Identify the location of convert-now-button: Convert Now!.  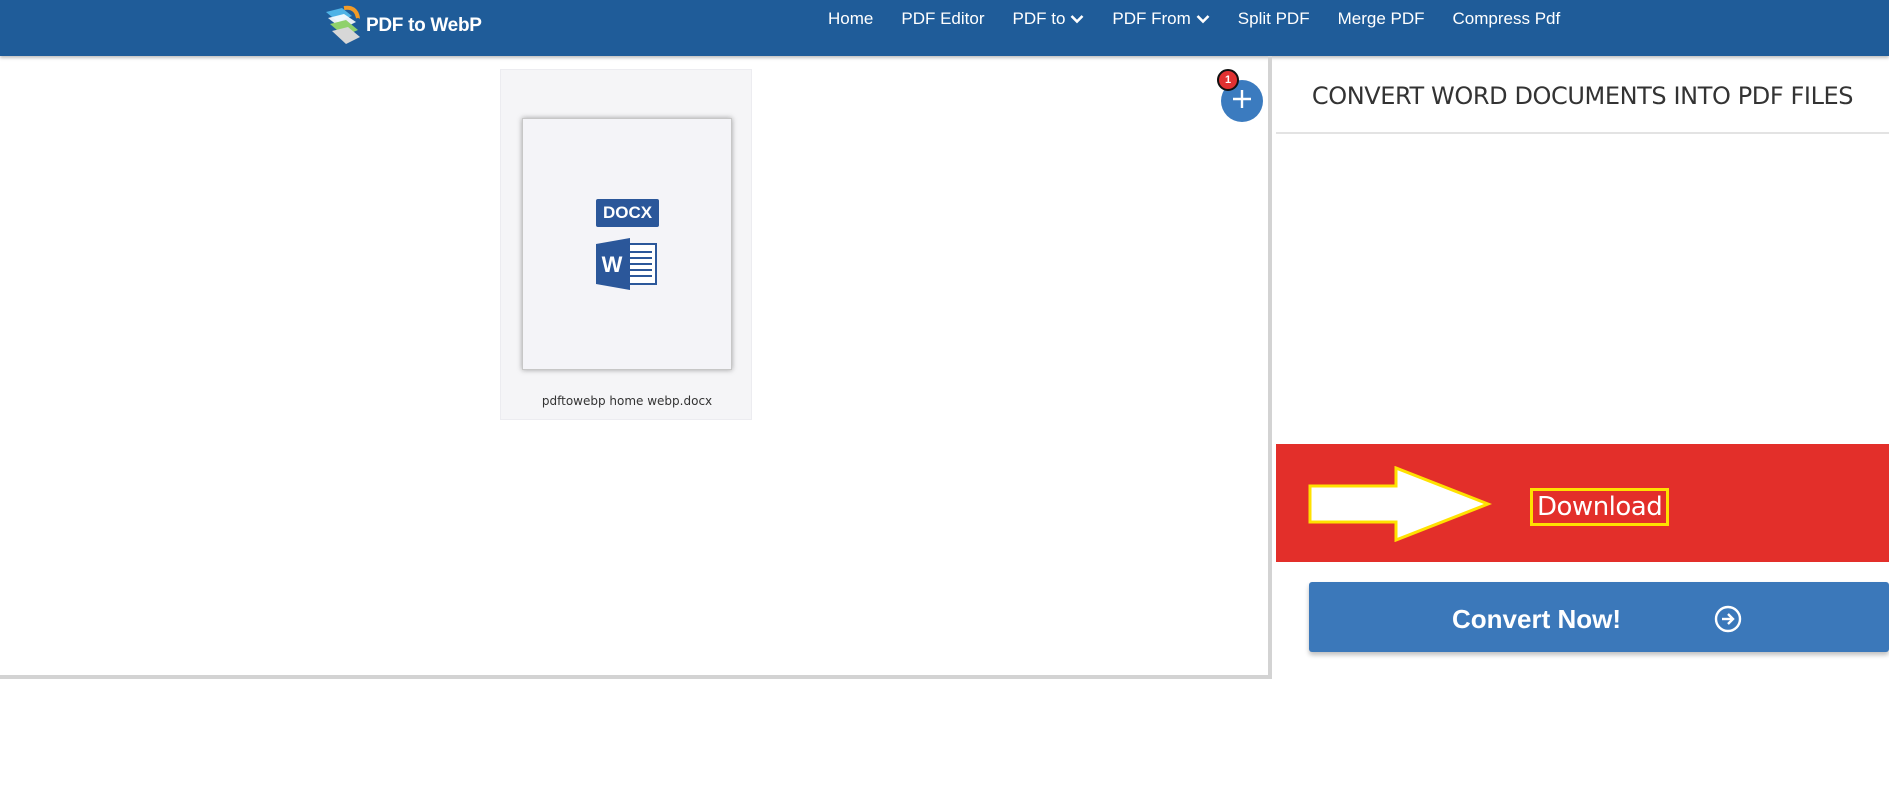
(1599, 617).